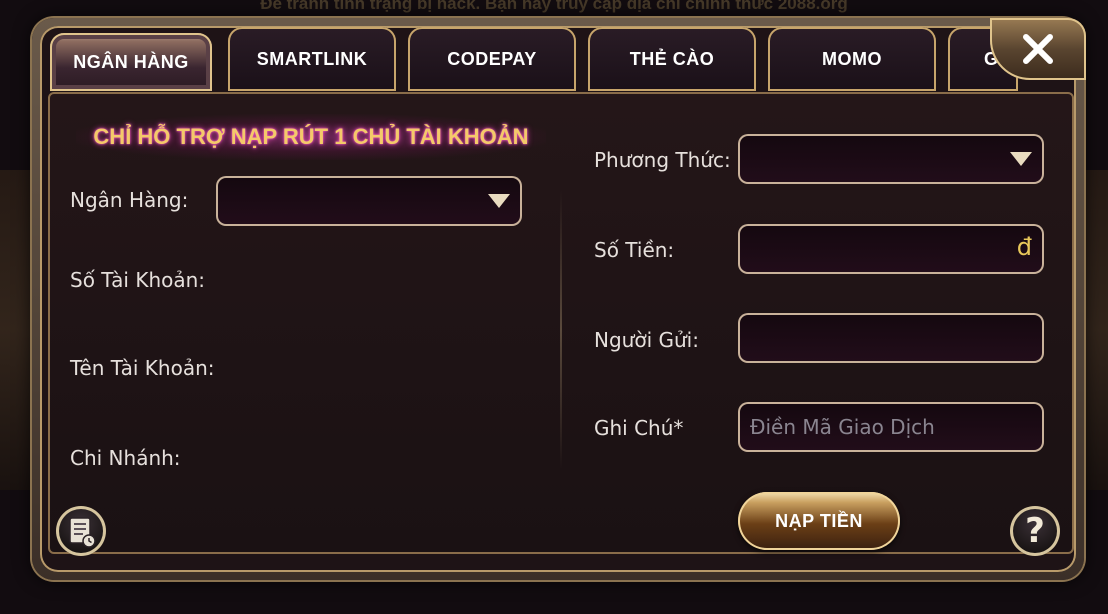 This screenshot has height=614, width=1108. I want to click on amount-field: đ, so click(891, 249).